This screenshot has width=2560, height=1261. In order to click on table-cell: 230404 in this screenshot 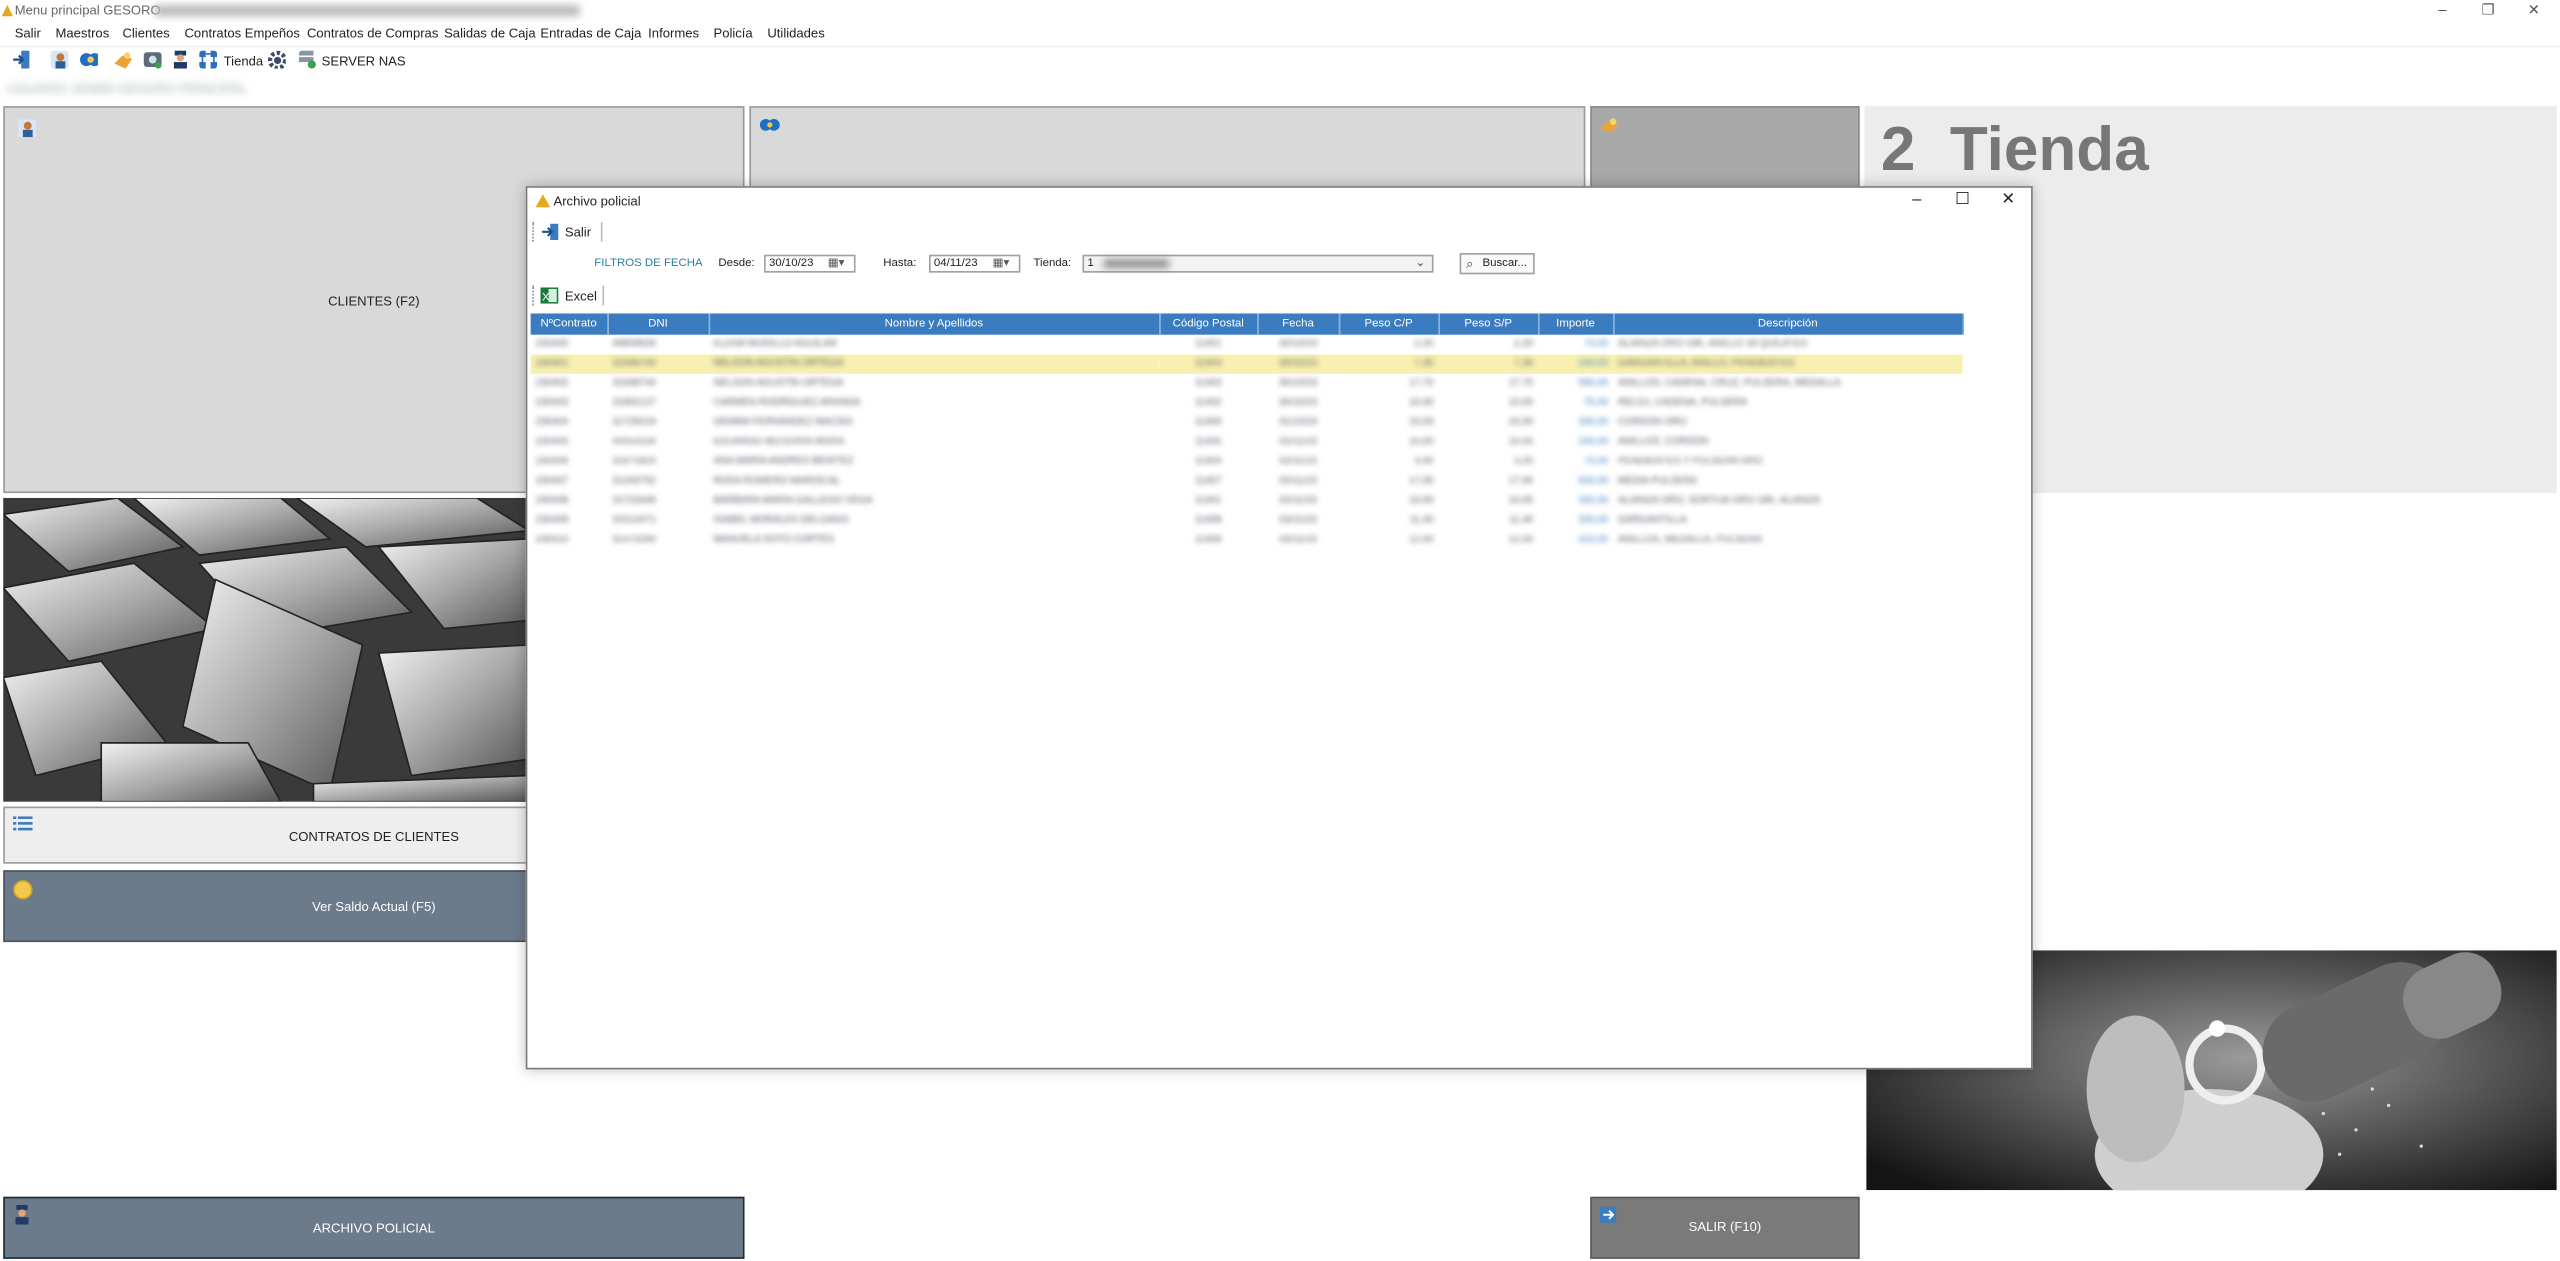, I will do `click(569, 423)`.